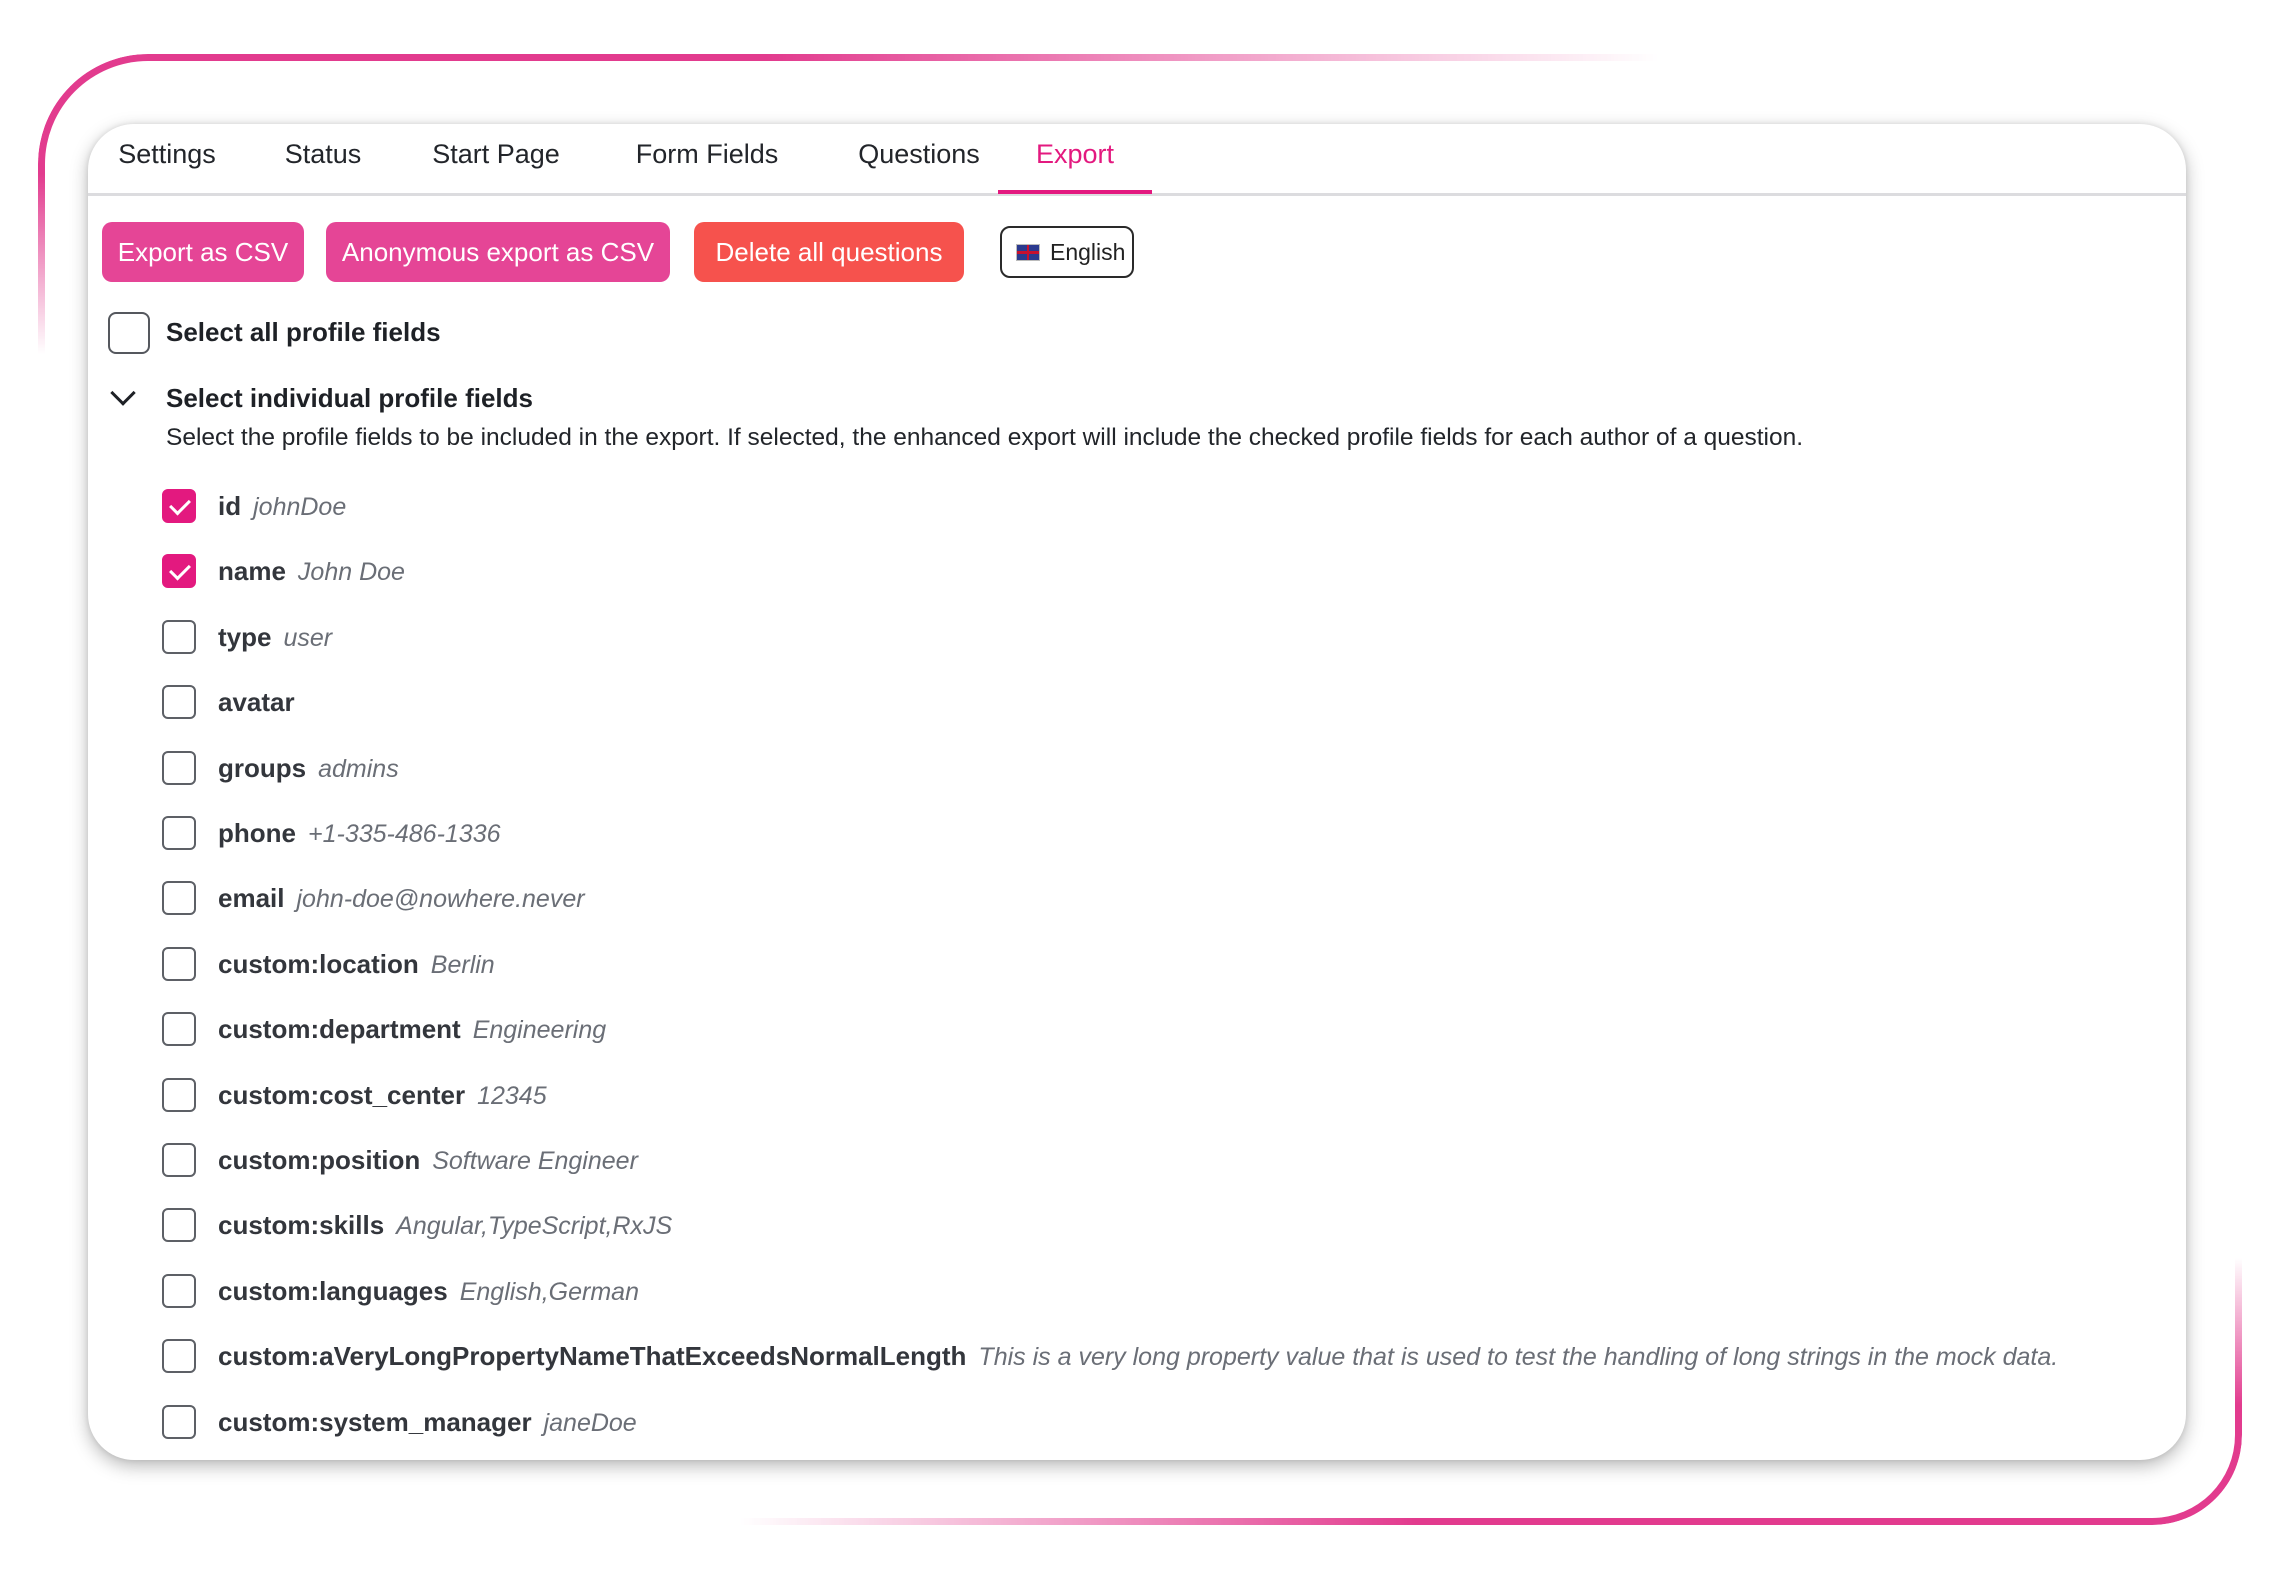 This screenshot has width=2272, height=1582. I want to click on individual-fields-title: Select individual profile fields, so click(349, 398).